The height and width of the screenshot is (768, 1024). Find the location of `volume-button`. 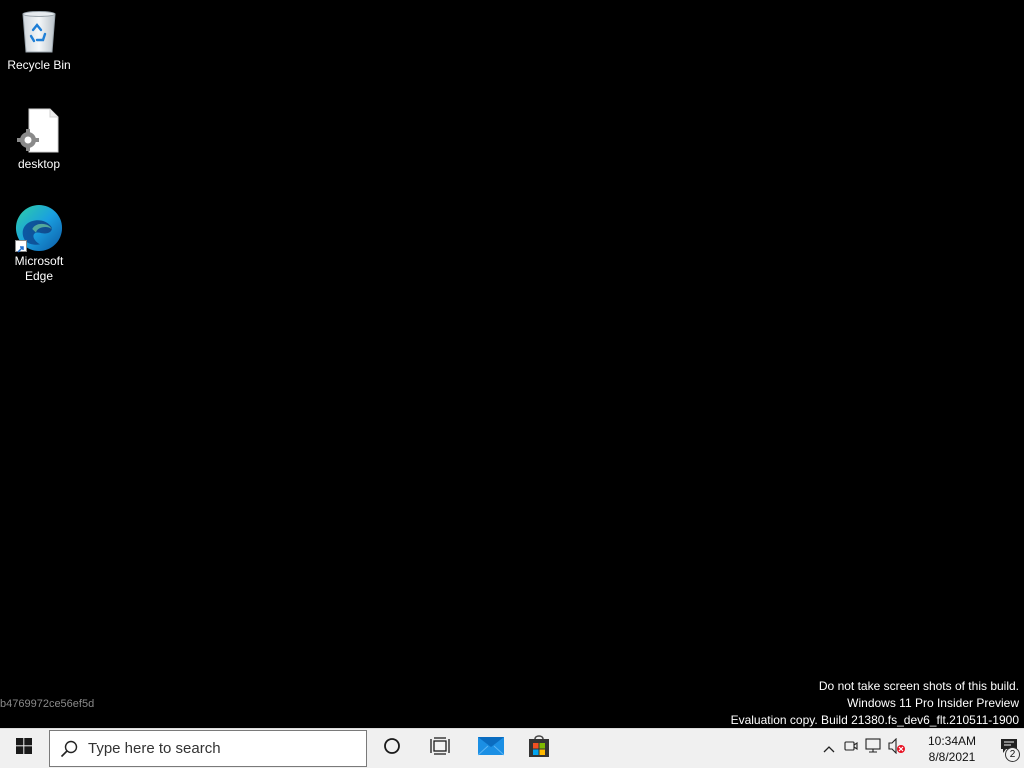

volume-button is located at coordinates (897, 748).